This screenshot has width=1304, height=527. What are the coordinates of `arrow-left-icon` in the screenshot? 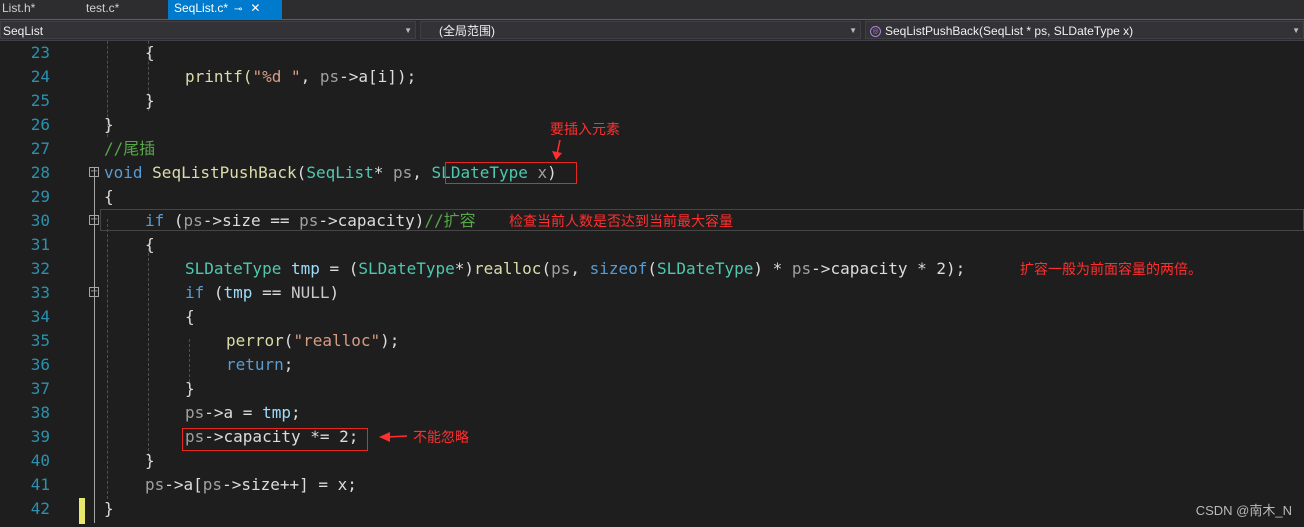 It's located at (393, 437).